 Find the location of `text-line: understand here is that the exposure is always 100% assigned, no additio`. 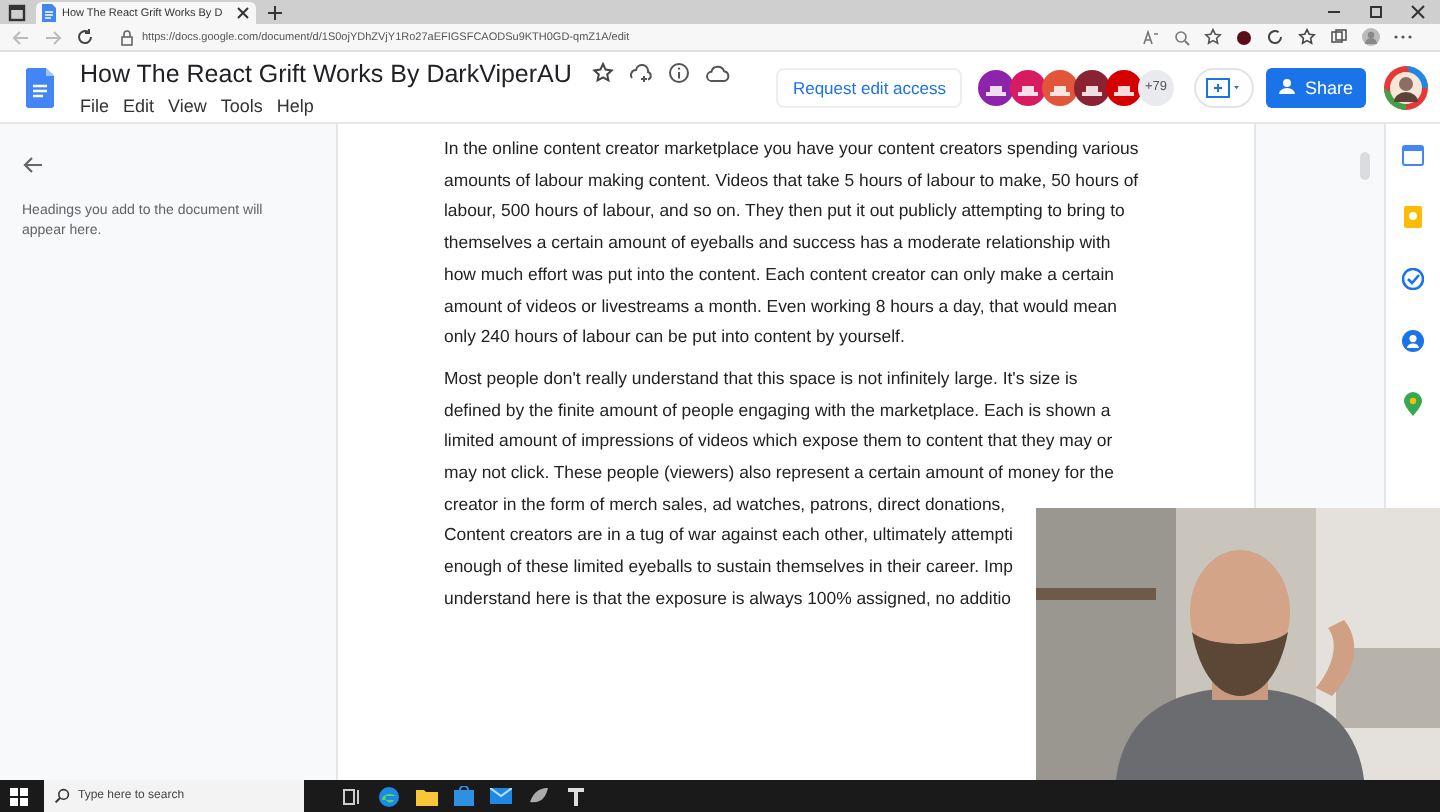

text-line: understand here is that the exposure is always 100% assigned, no additio is located at coordinates (728, 598).